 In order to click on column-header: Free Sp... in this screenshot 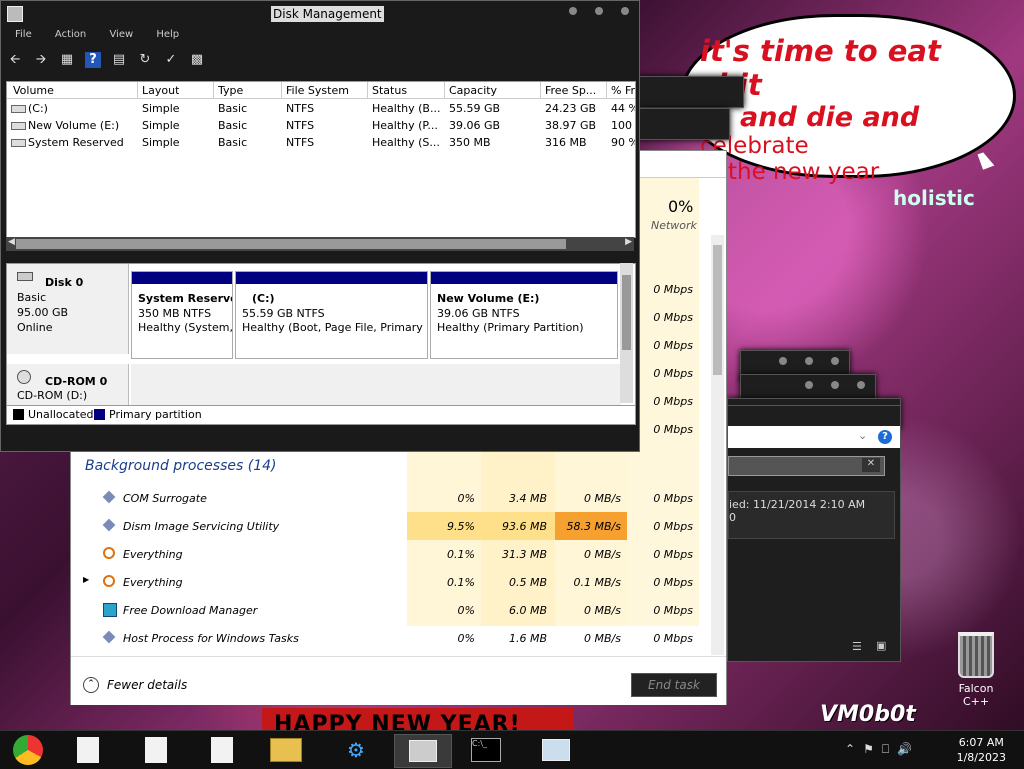, I will do `click(570, 90)`.